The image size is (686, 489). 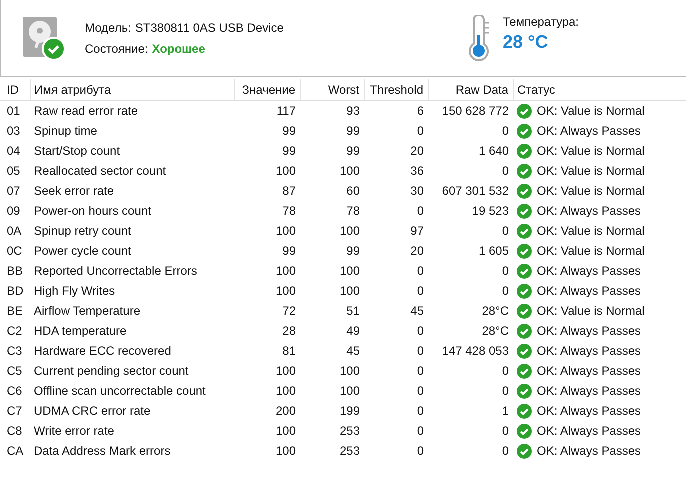 I want to click on table-cell-text: High Fly Writes, so click(x=74, y=291).